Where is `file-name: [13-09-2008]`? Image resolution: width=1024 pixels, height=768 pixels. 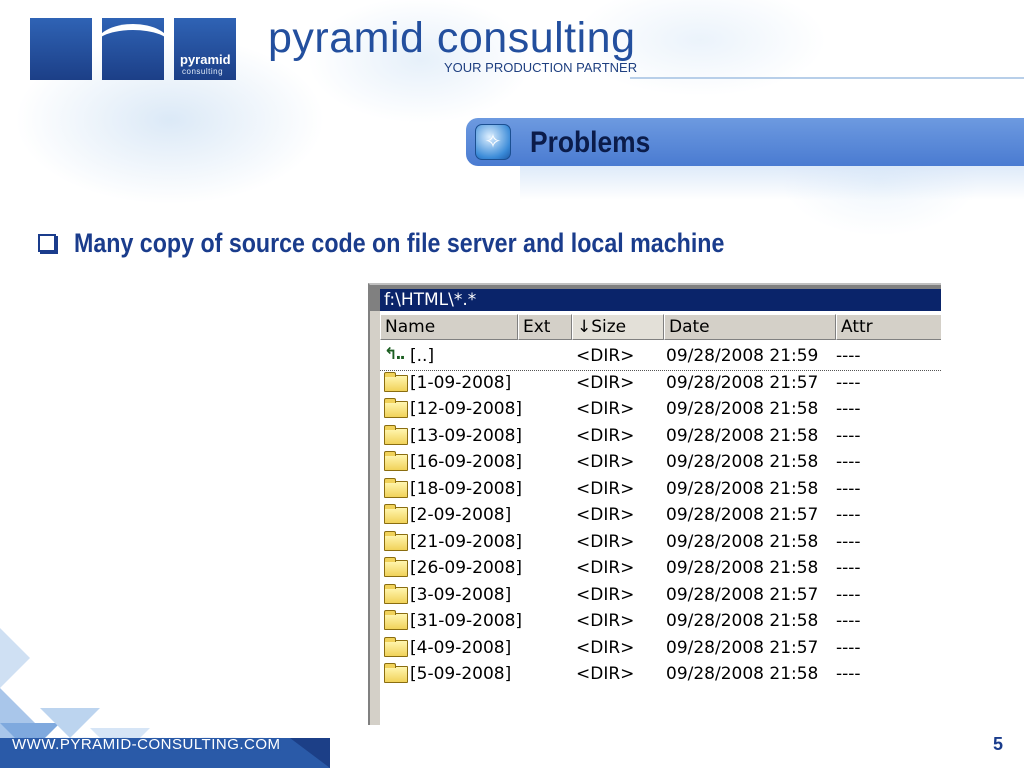 file-name: [13-09-2008] is located at coordinates (466, 435).